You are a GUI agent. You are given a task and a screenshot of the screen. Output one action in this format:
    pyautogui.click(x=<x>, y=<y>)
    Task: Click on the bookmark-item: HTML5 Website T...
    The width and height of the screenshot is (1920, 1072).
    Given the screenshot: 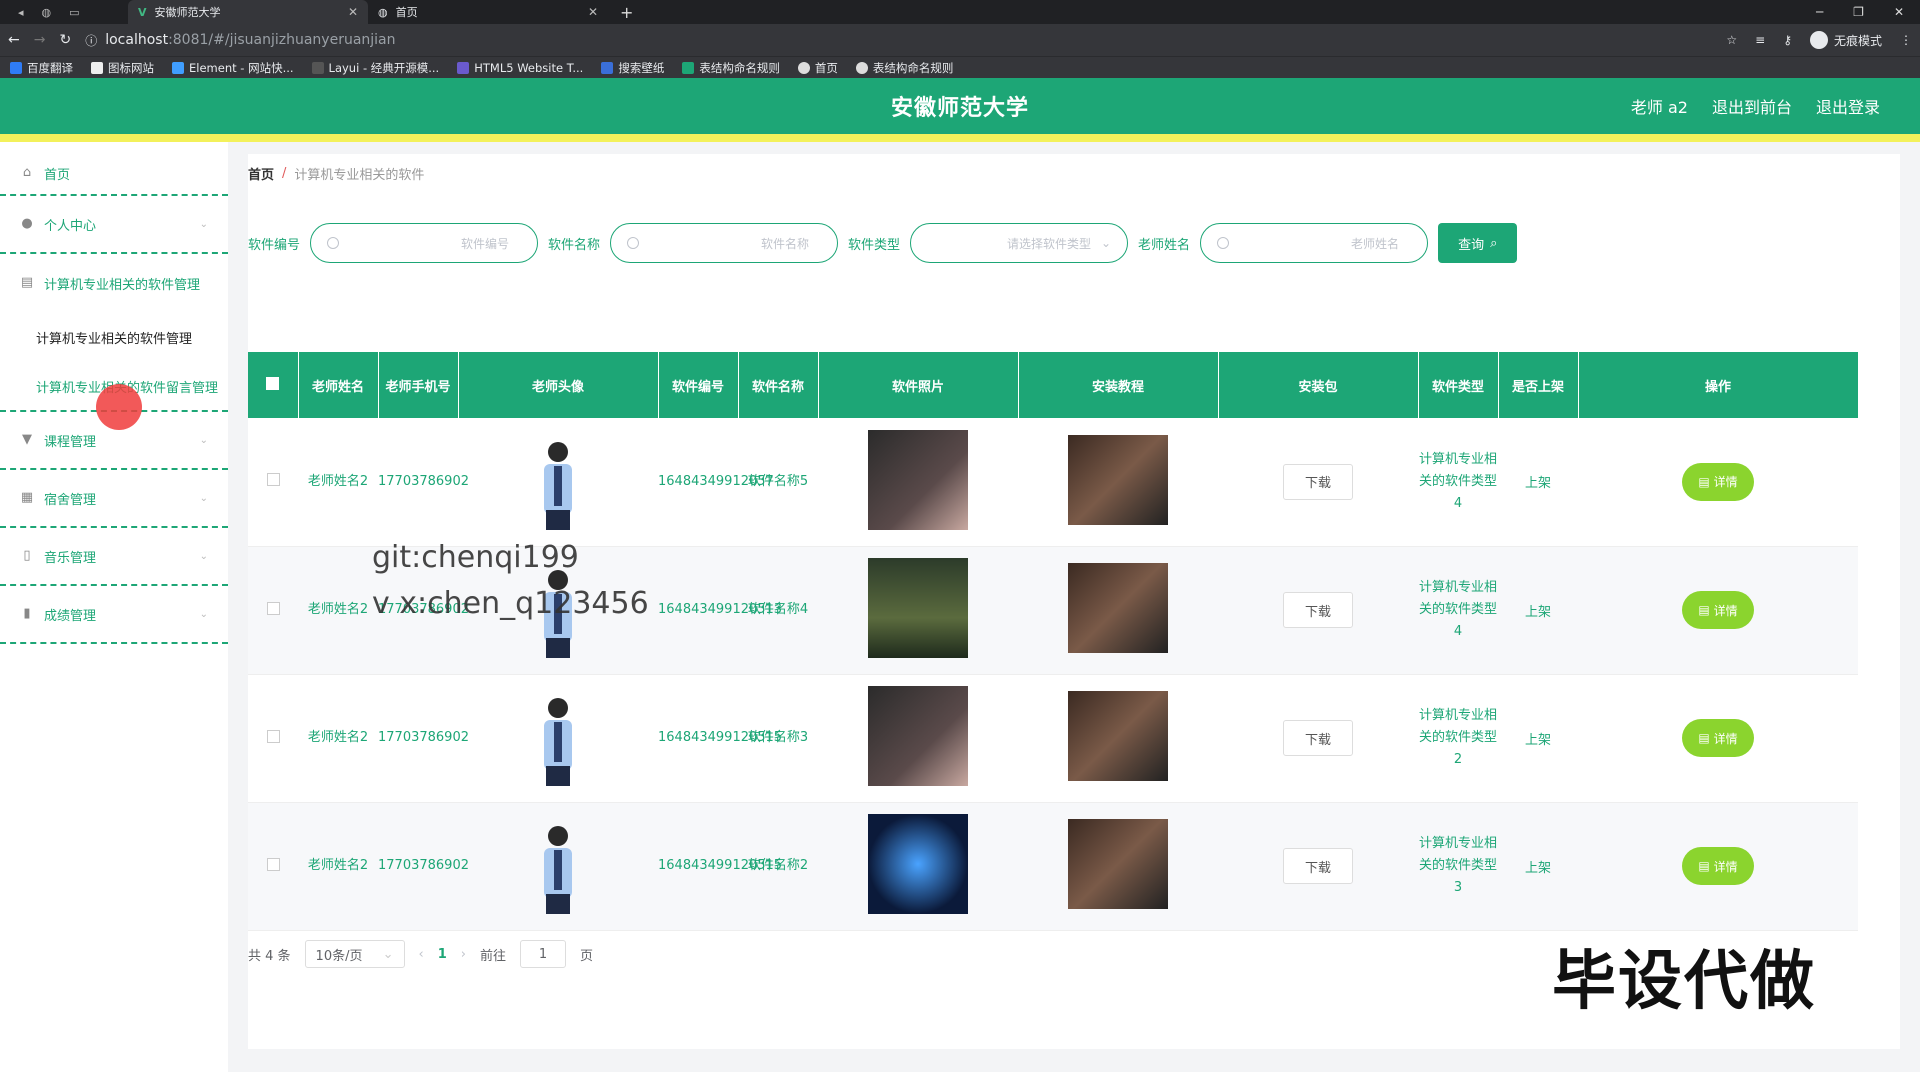 What is the action you would take?
    pyautogui.click(x=520, y=68)
    